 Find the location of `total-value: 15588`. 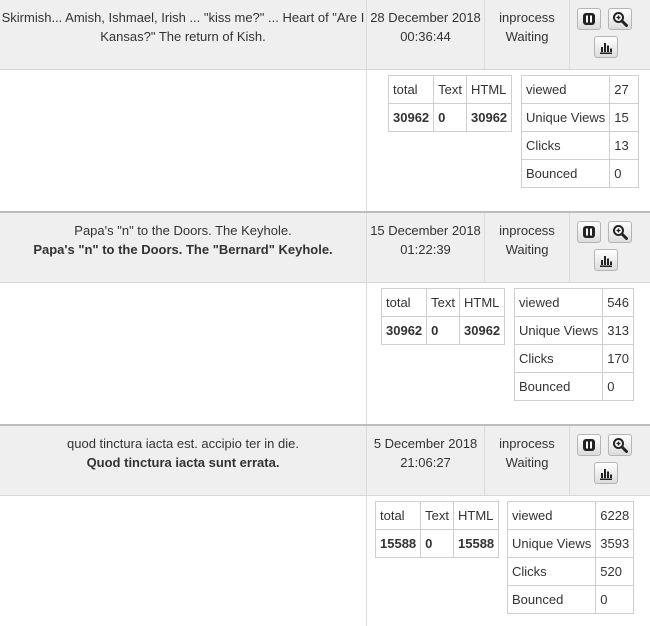

total-value: 15588 is located at coordinates (398, 543).